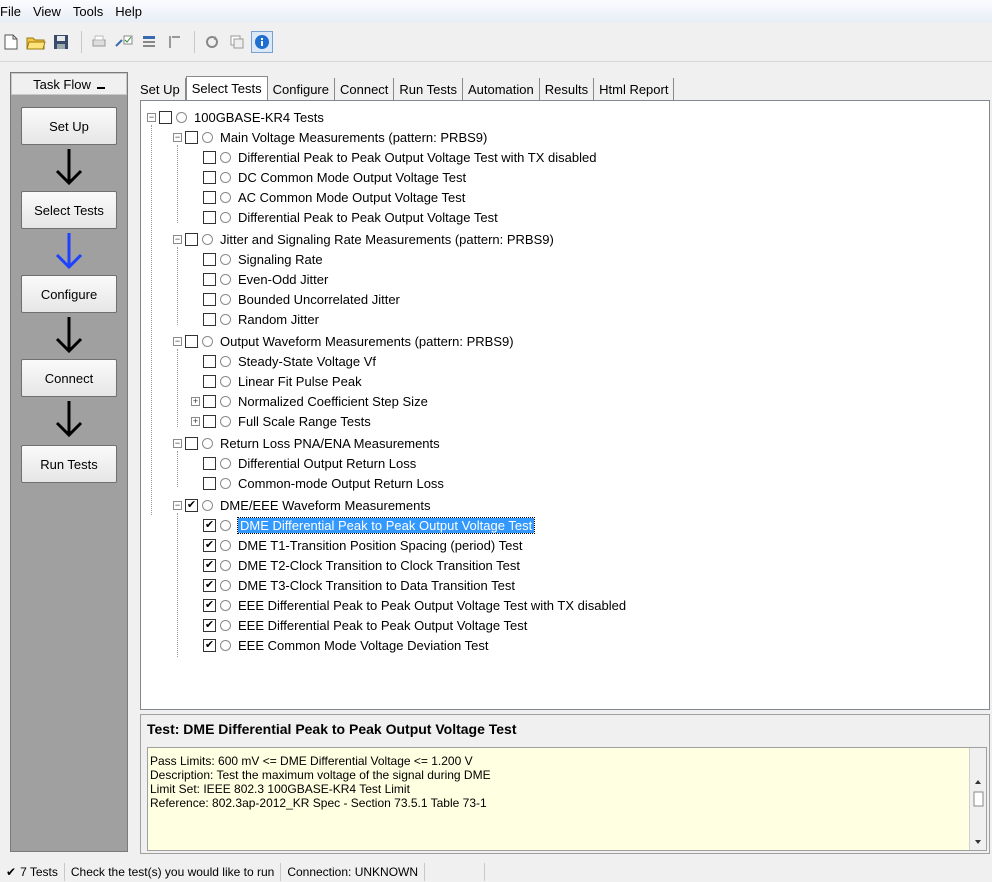 This screenshot has width=992, height=882. I want to click on open-folder-icon, so click(36, 42).